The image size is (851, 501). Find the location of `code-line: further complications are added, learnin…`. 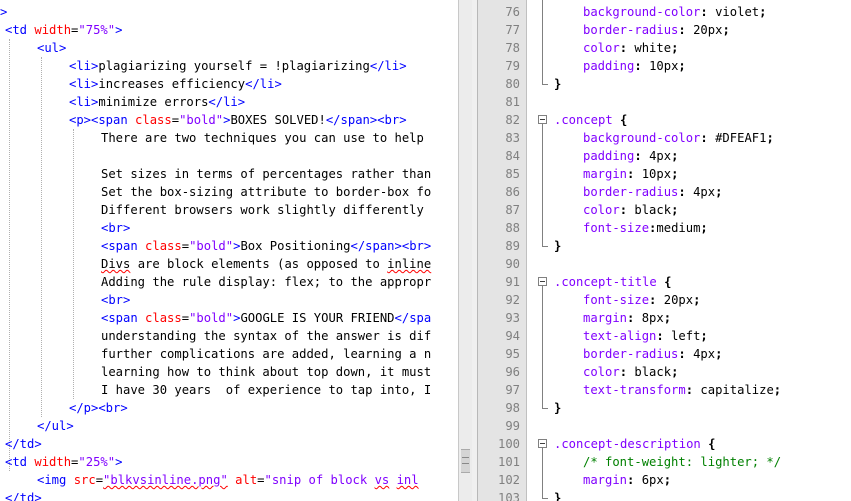

code-line: further complications are added, learnin… is located at coordinates (266, 354).